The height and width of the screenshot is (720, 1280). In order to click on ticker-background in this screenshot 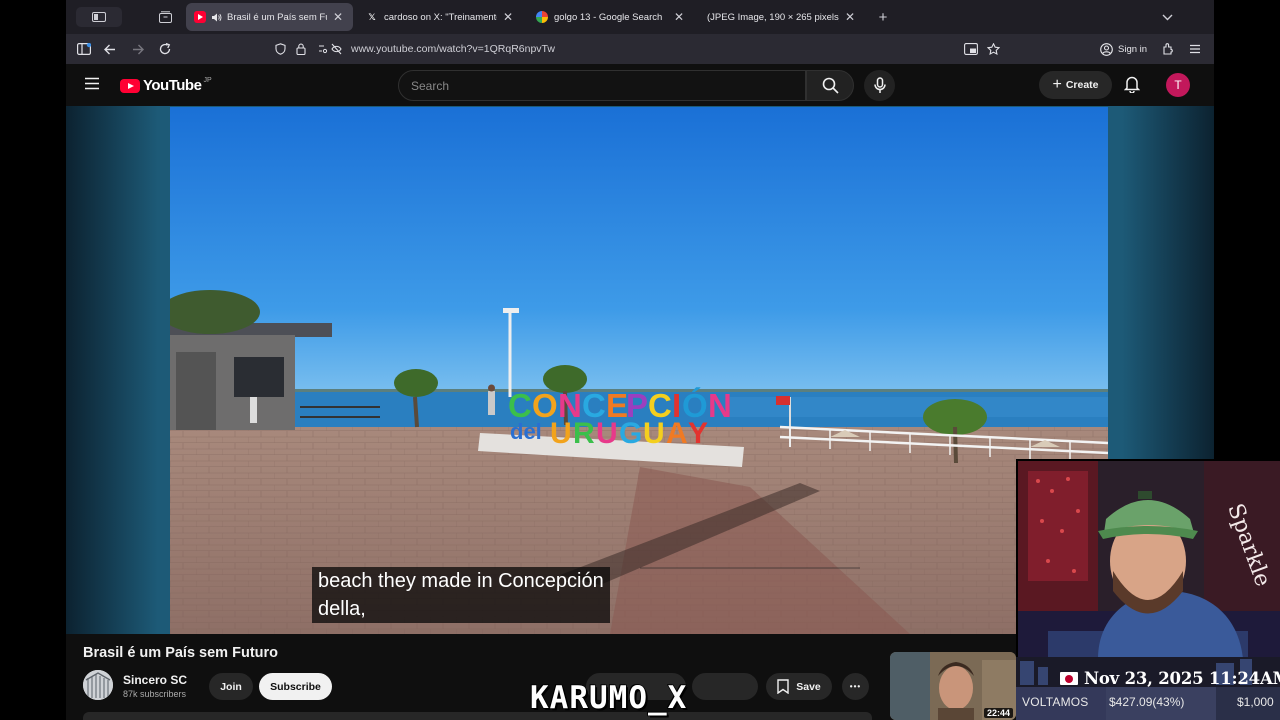, I will do `click(1148, 688)`.